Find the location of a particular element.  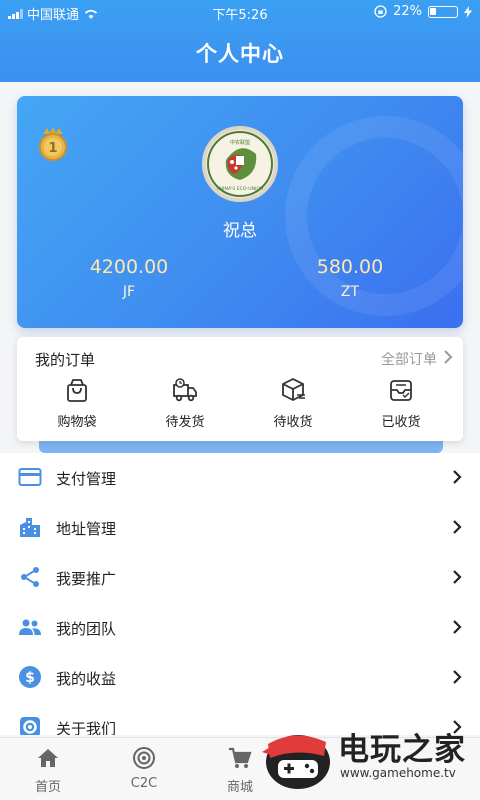

menu-item-promote-label: 我要推广 is located at coordinates (86, 579).